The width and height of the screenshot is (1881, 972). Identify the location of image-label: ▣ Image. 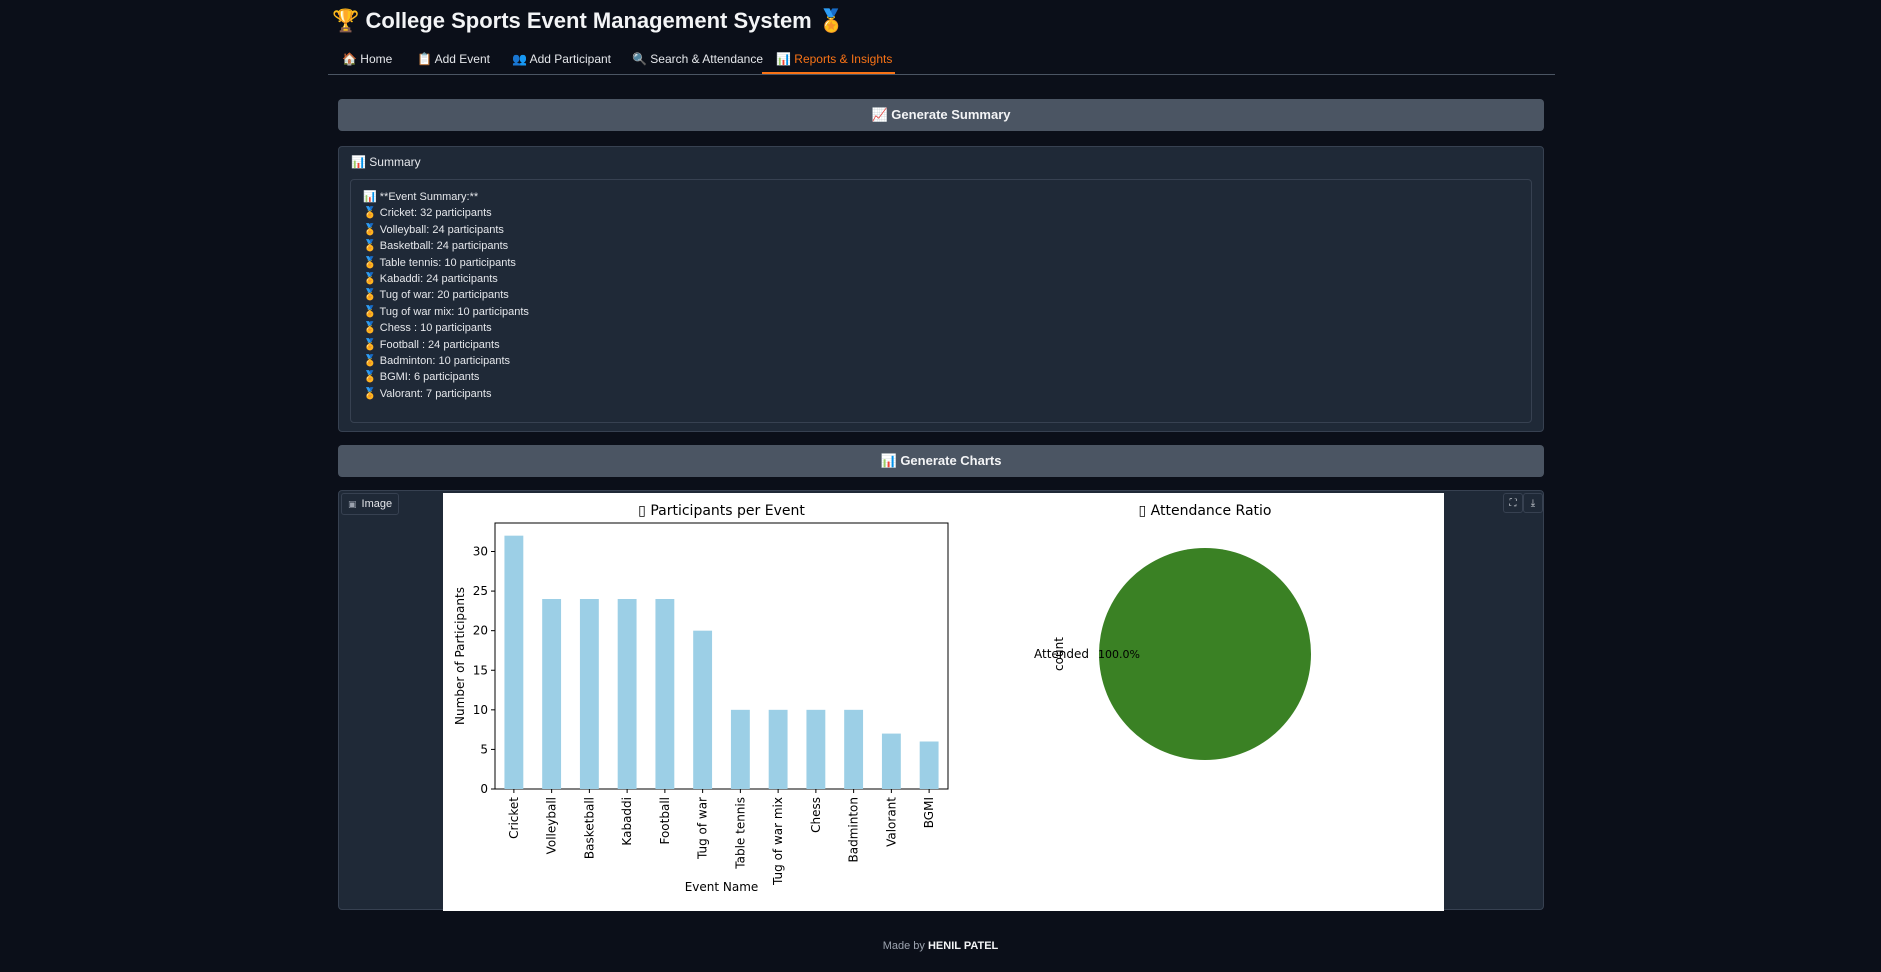
(370, 504).